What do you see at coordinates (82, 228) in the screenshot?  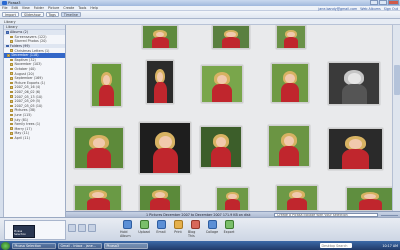 I see `clear-icon` at bounding box center [82, 228].